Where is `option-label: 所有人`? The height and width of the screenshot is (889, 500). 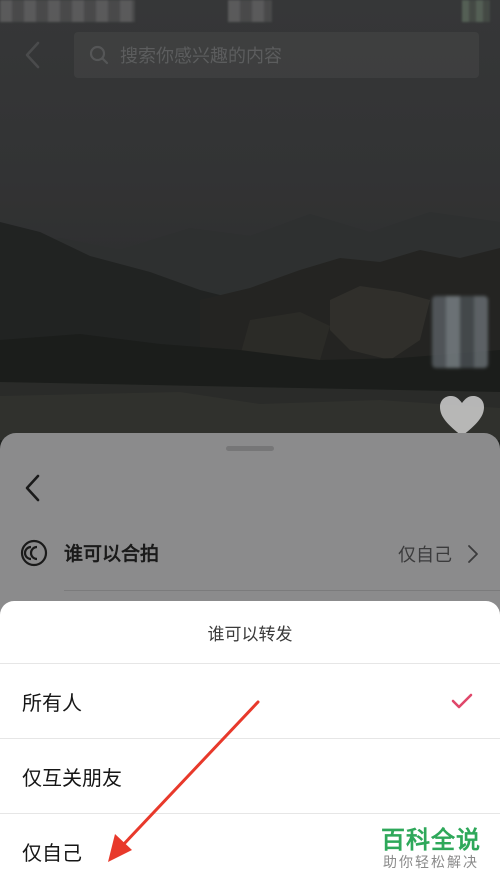
option-label: 所有人 is located at coordinates (52, 703).